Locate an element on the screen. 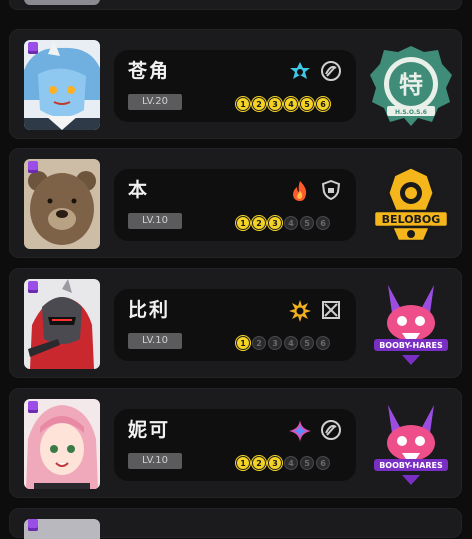 The height and width of the screenshot is (539, 472). svg-text: BELOBOG is located at coordinates (411, 219).